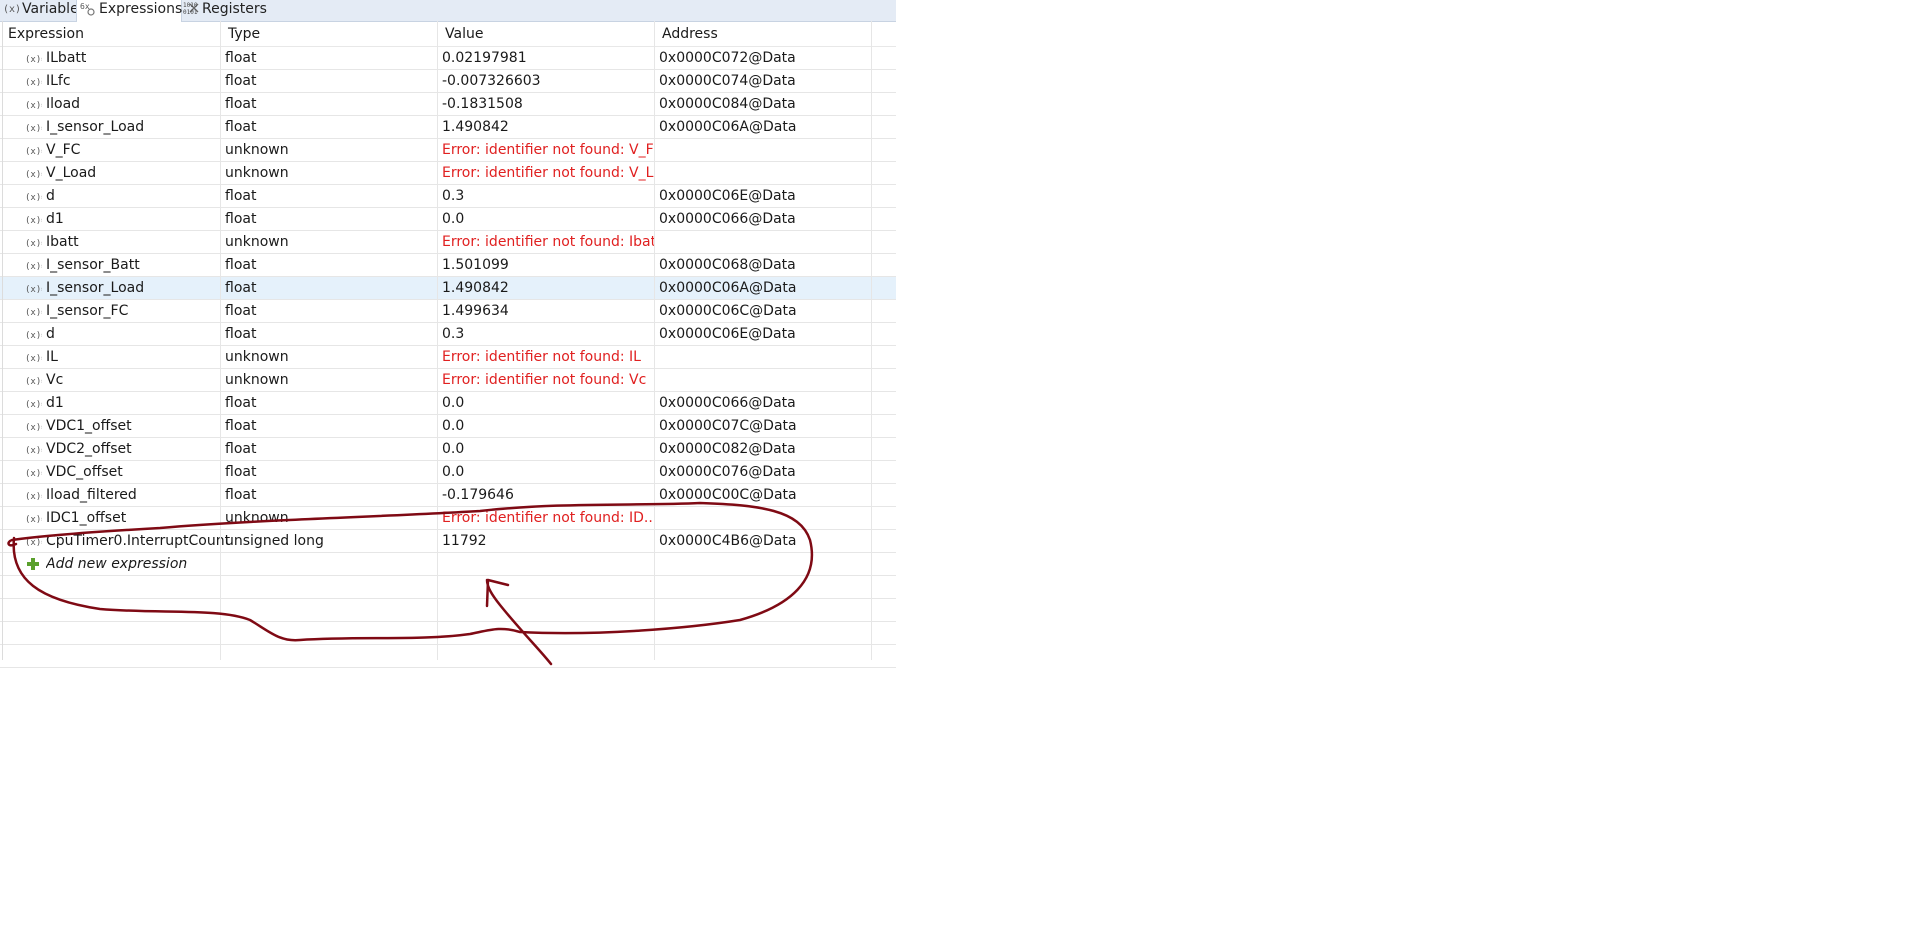  I want to click on annotation-arrow-shaft, so click(519, 622).